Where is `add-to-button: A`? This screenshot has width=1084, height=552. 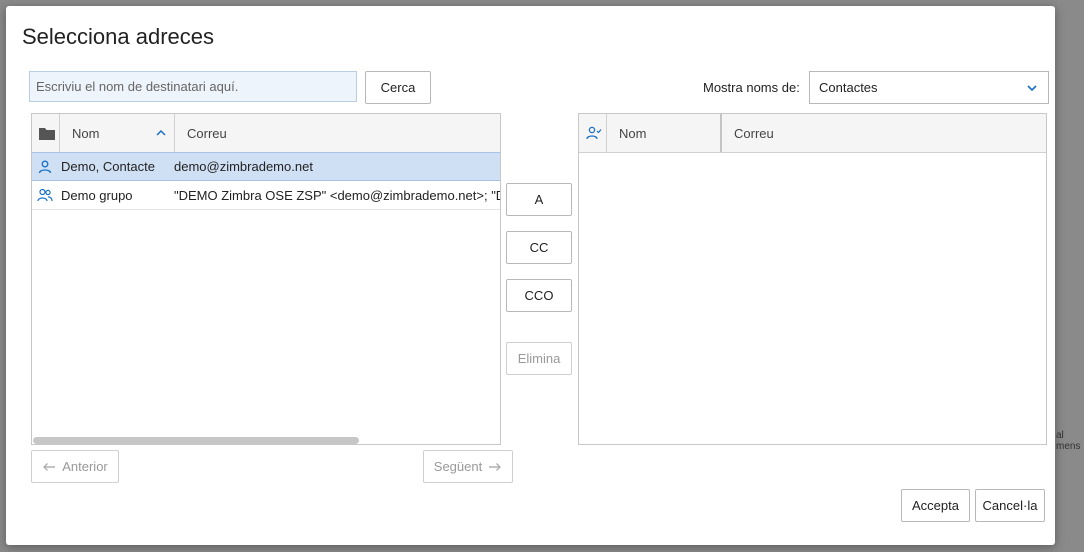
add-to-button: A is located at coordinates (539, 199).